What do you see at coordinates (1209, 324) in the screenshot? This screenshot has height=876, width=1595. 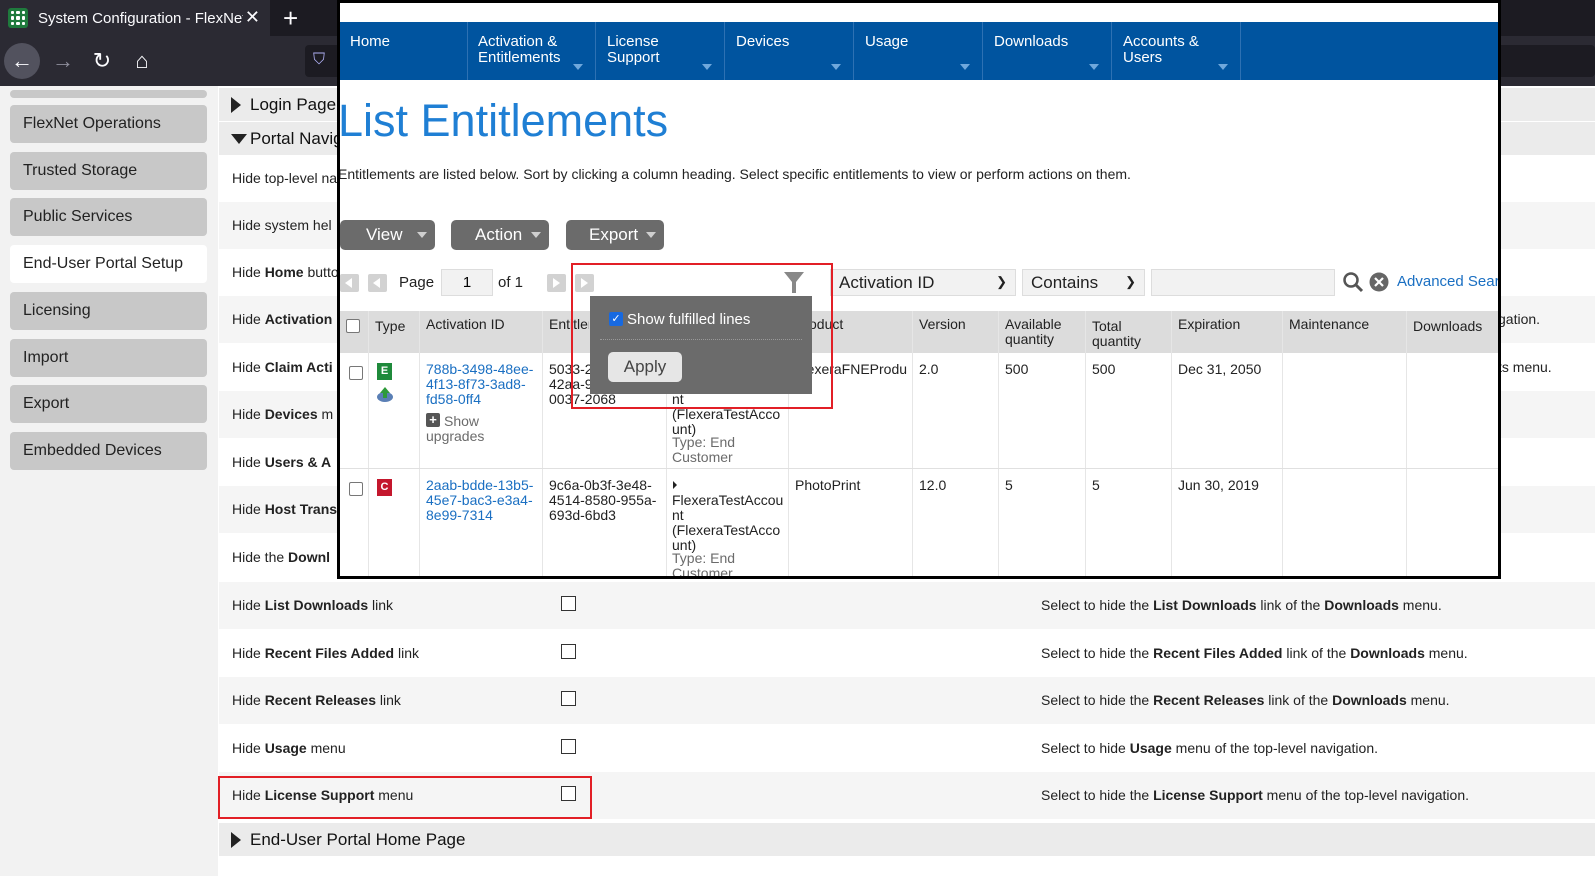 I see `column-expiration: Expiration` at bounding box center [1209, 324].